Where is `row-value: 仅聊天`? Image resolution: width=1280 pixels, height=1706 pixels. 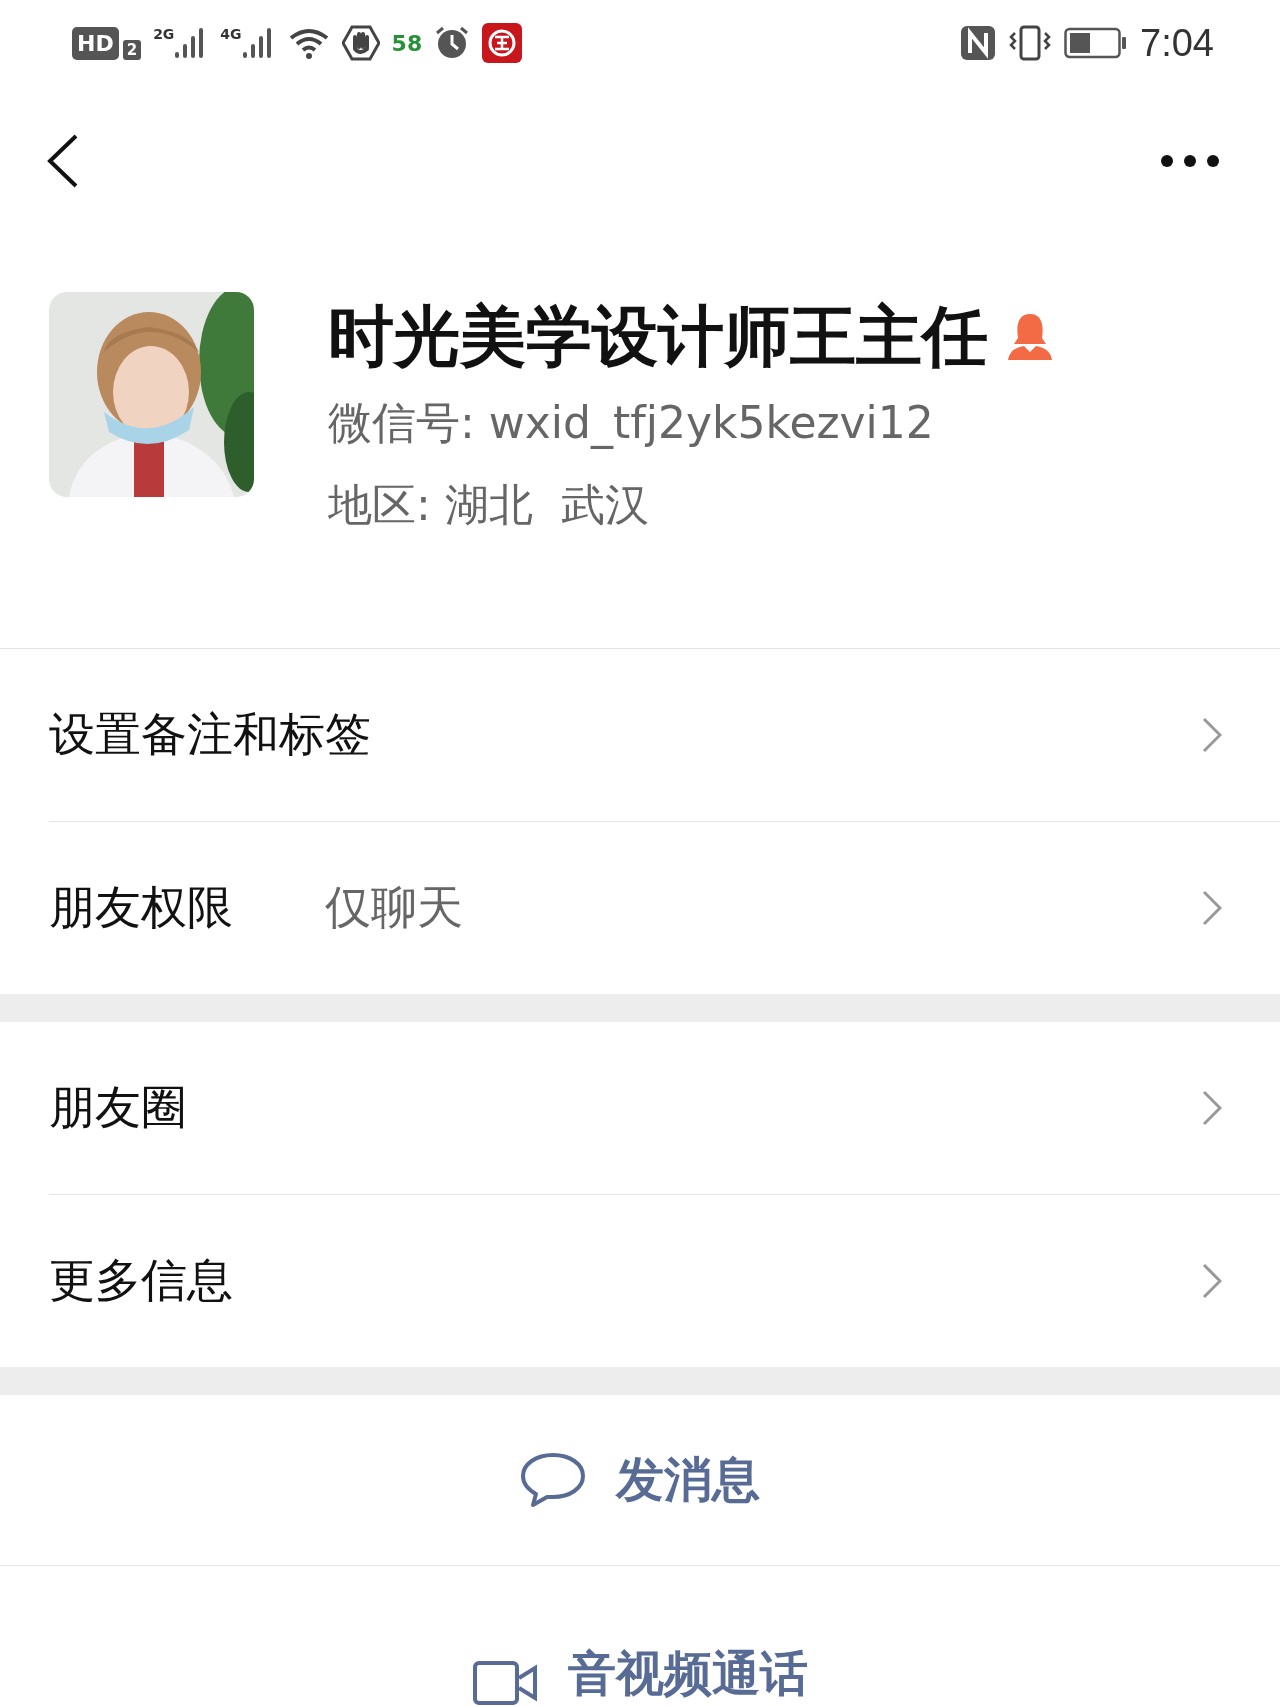 row-value: 仅聊天 is located at coordinates (394, 907).